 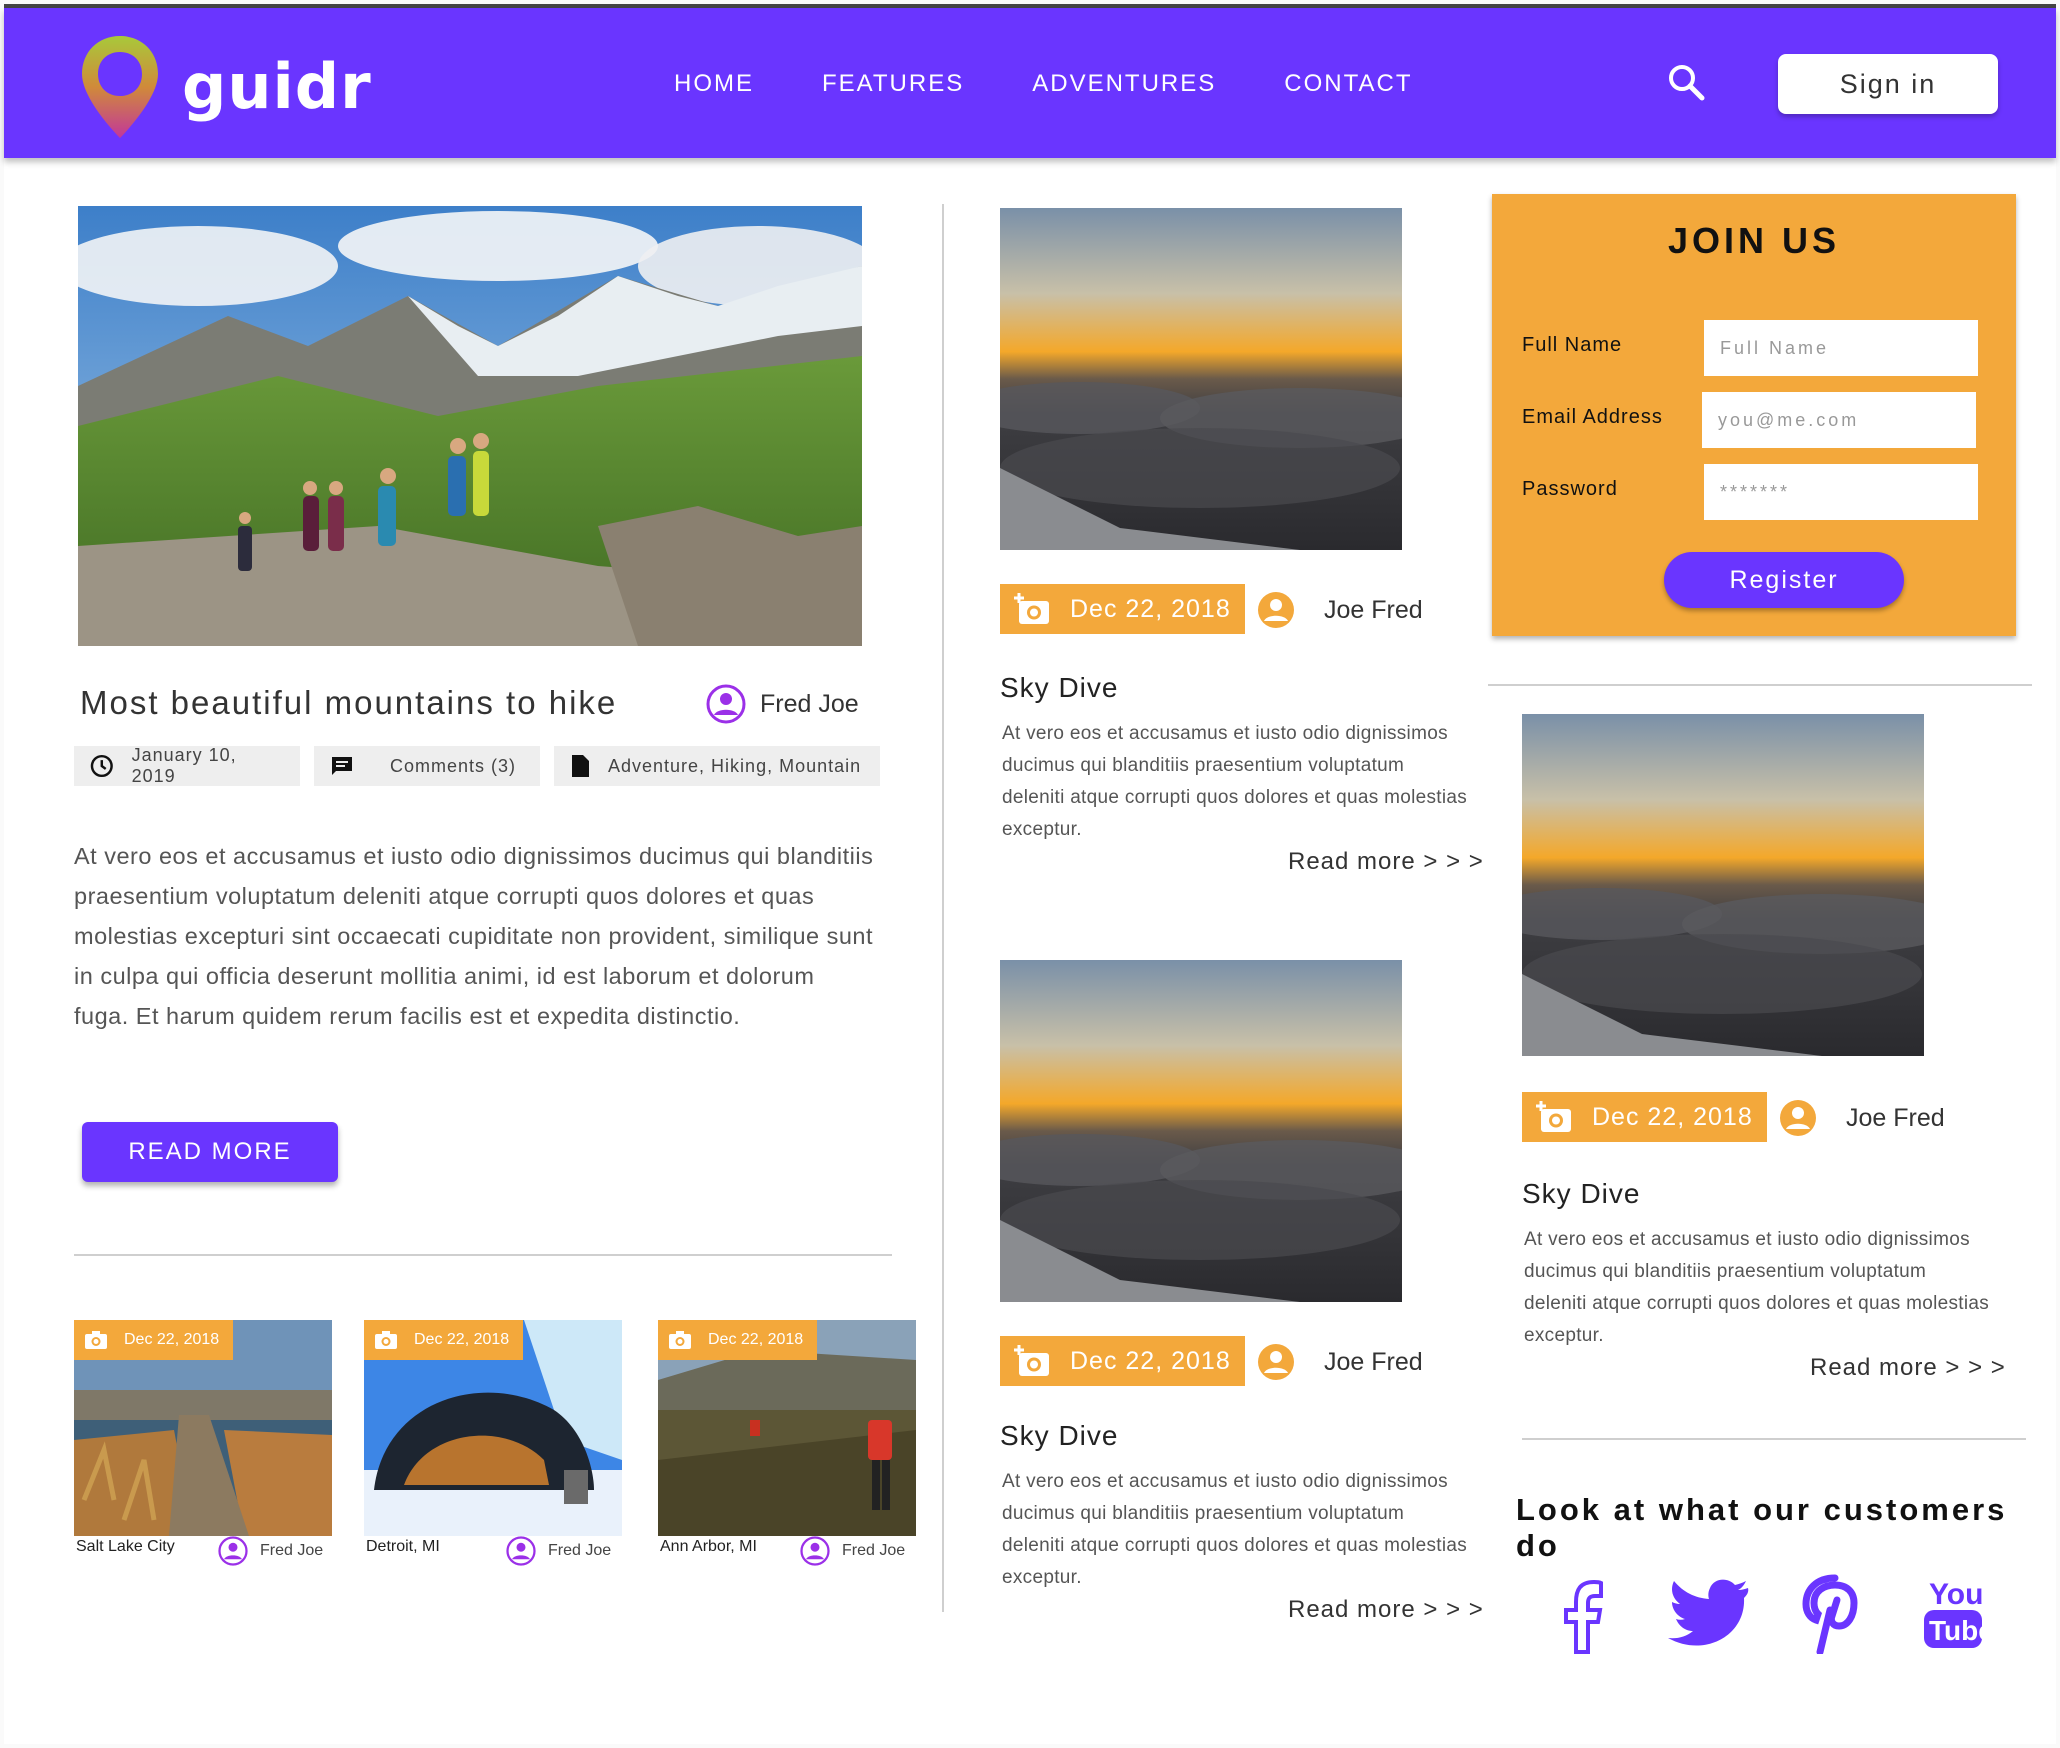 I want to click on thumb-location: Detroit, MI, so click(x=403, y=1546).